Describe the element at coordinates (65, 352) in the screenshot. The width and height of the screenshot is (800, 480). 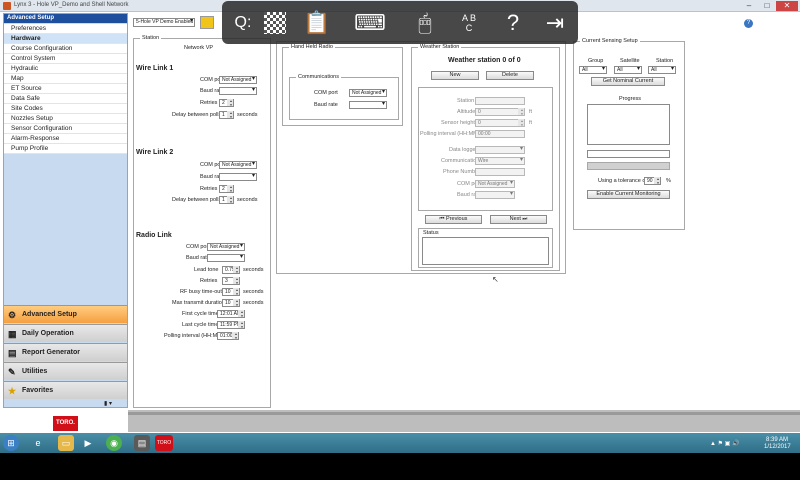
I see `nav-report-generator: ▤ Report Generator` at that location.